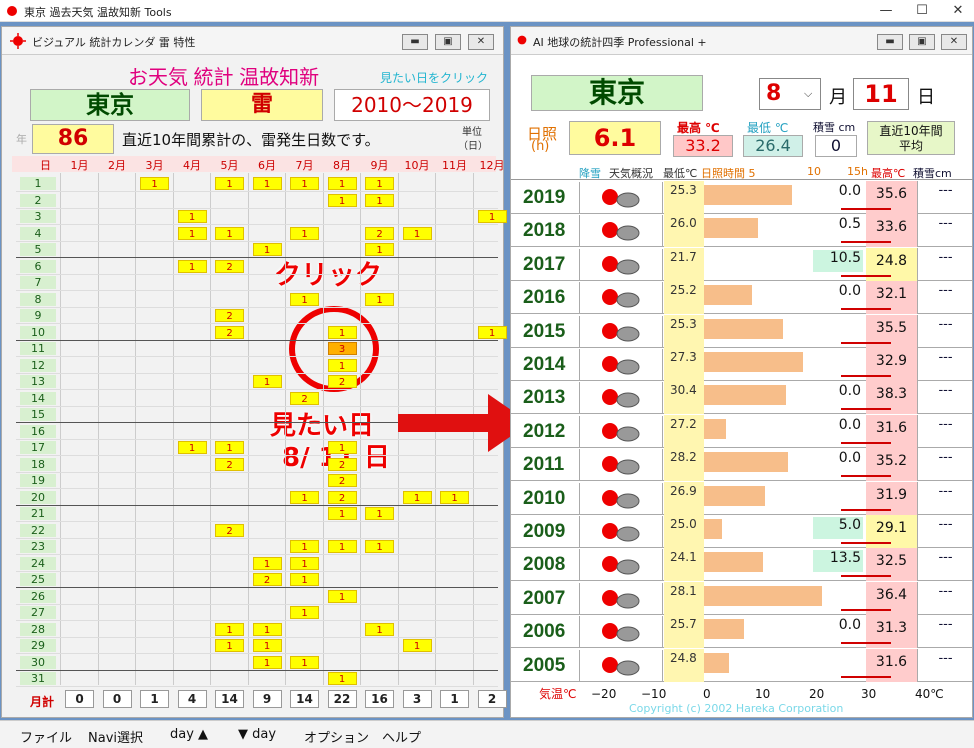  I want to click on year-row: 2013 30.4 0.0 38.3 ---, so click(742, 398).